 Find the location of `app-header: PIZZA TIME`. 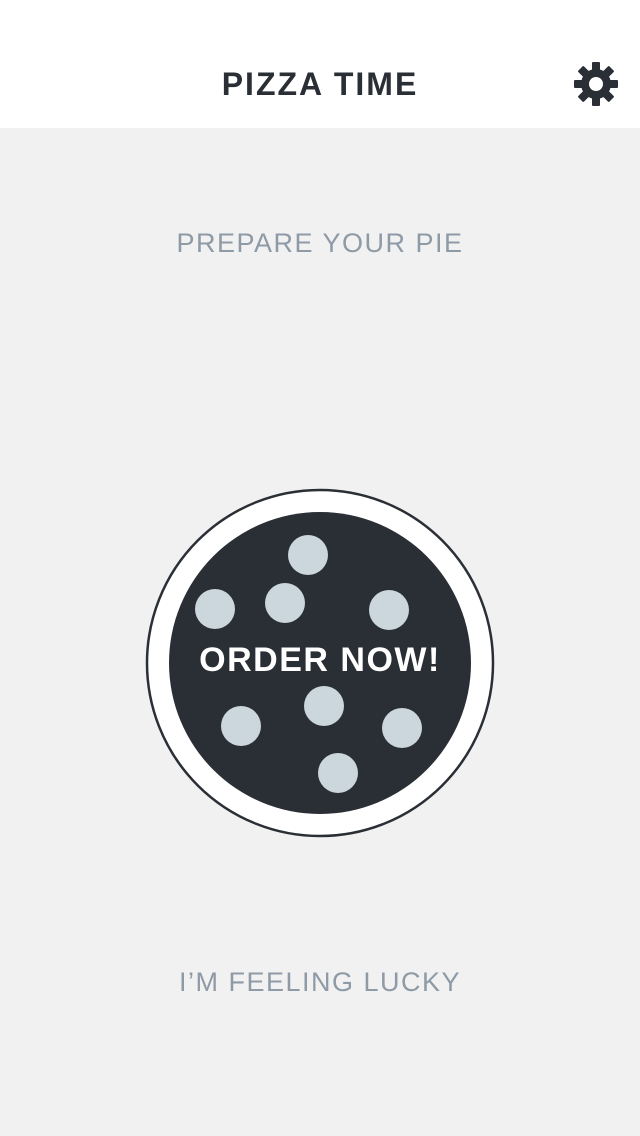

app-header: PIZZA TIME is located at coordinates (320, 64).